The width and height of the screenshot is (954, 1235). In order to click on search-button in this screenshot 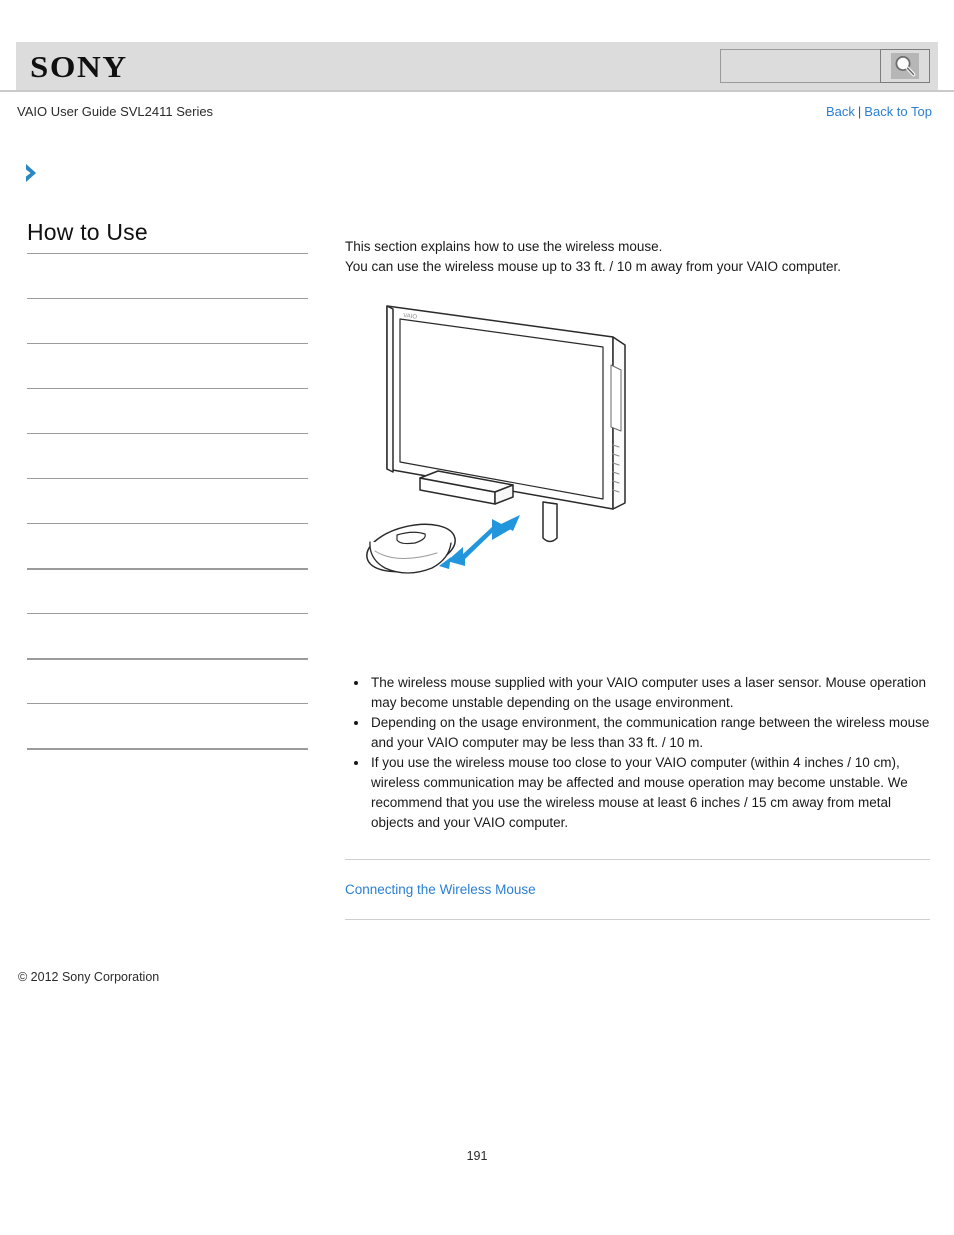, I will do `click(905, 66)`.